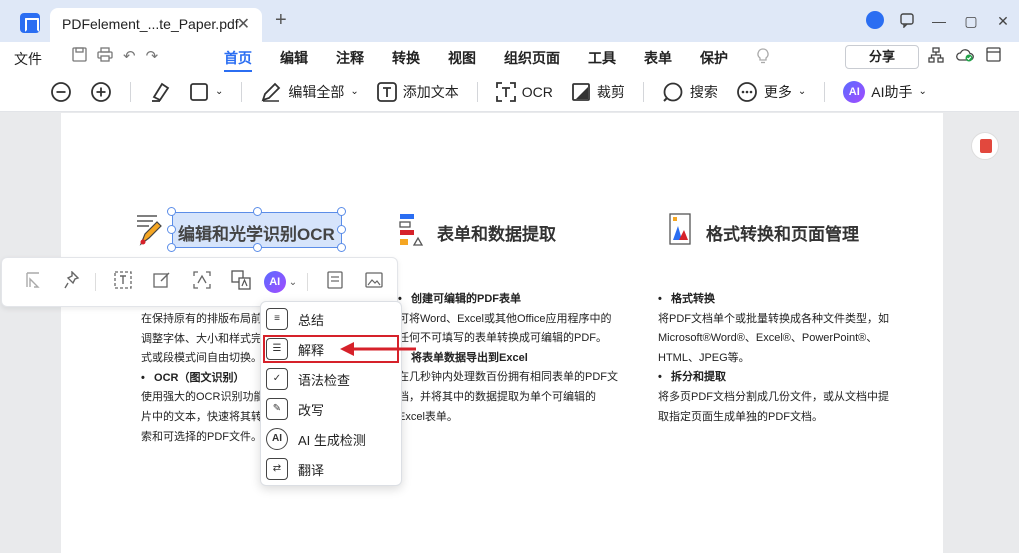 Image resolution: width=1019 pixels, height=553 pixels. What do you see at coordinates (331, 409) in the screenshot?
I see `ai-menu-rewrite: ✎ 改写` at bounding box center [331, 409].